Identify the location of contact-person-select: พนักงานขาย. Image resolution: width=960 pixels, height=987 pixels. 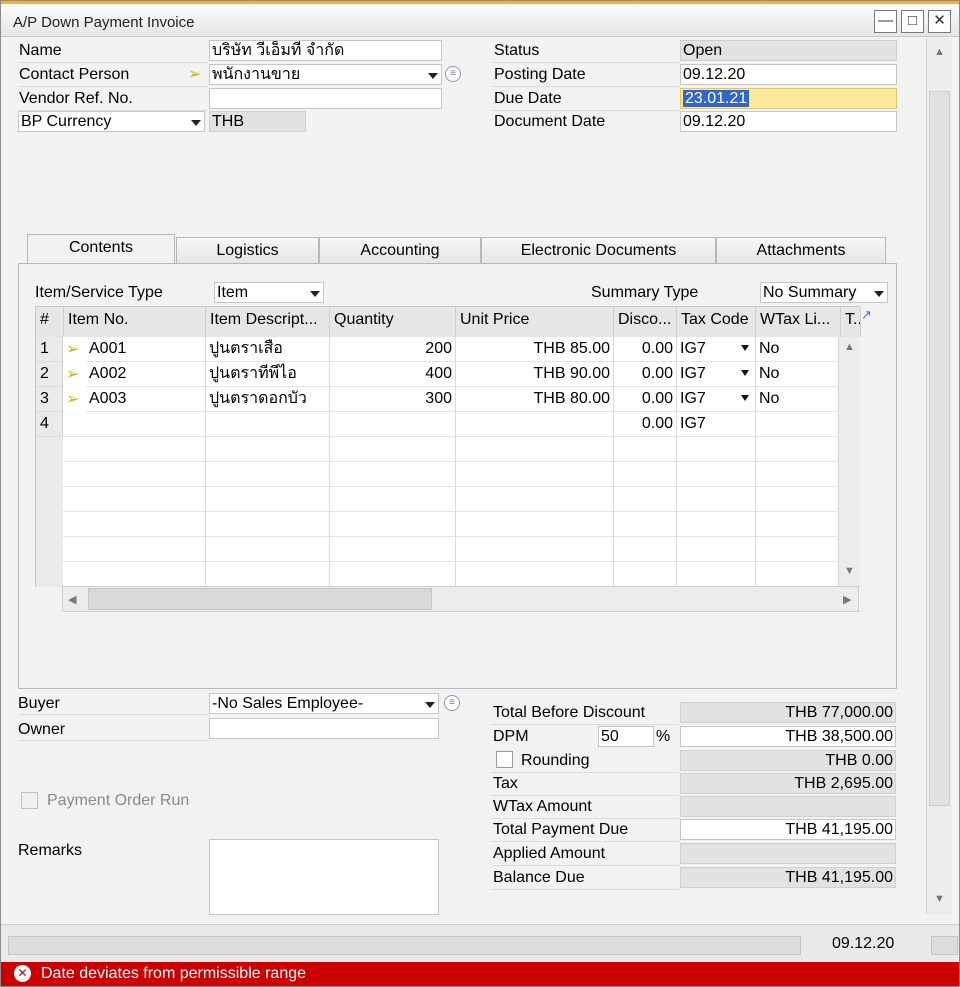
(325, 74).